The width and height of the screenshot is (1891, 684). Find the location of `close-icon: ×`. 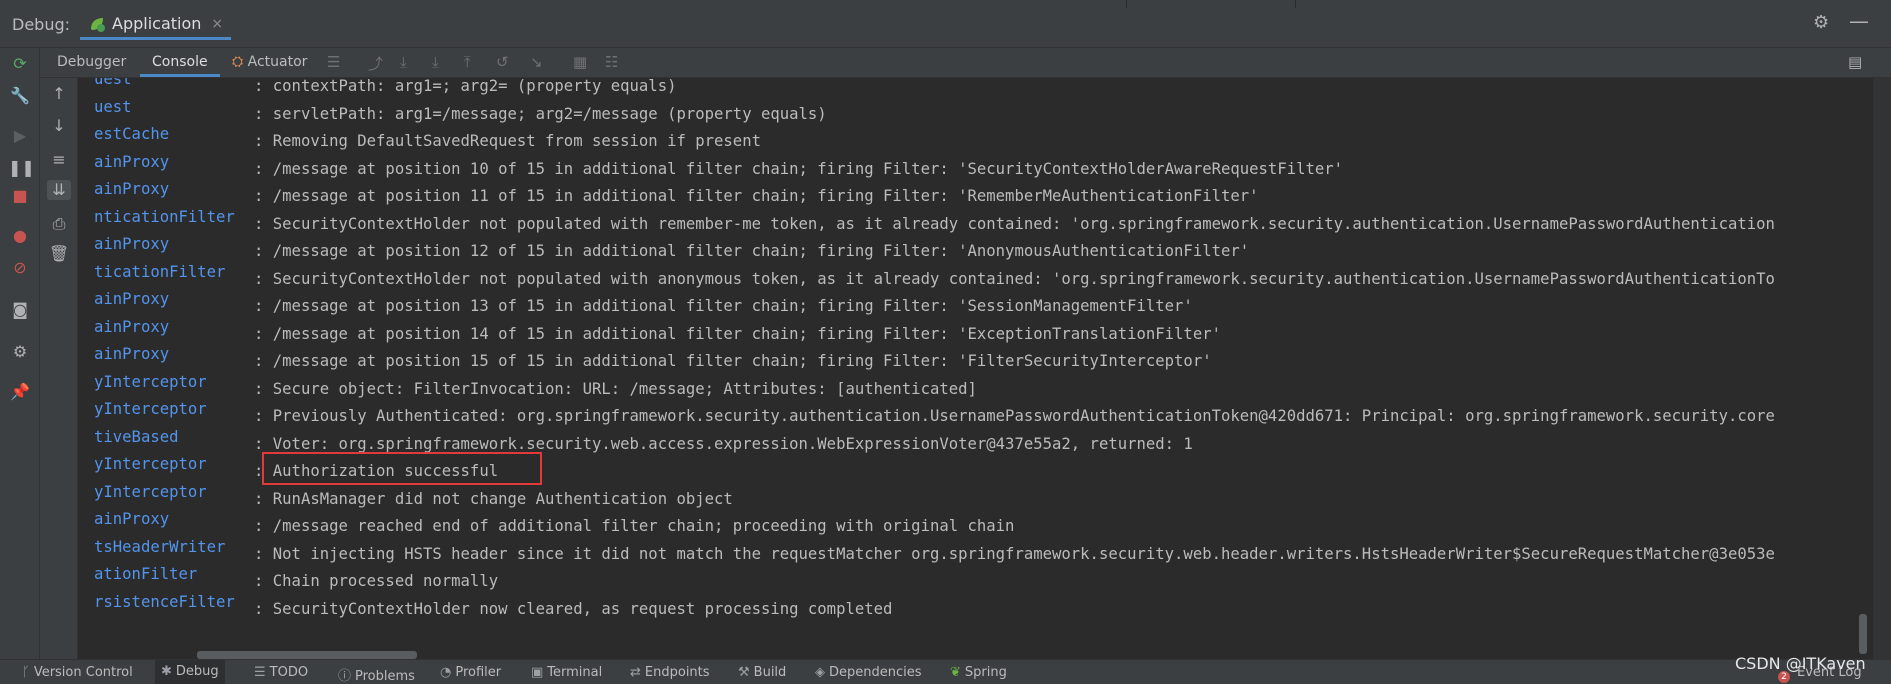

close-icon: × is located at coordinates (217, 24).